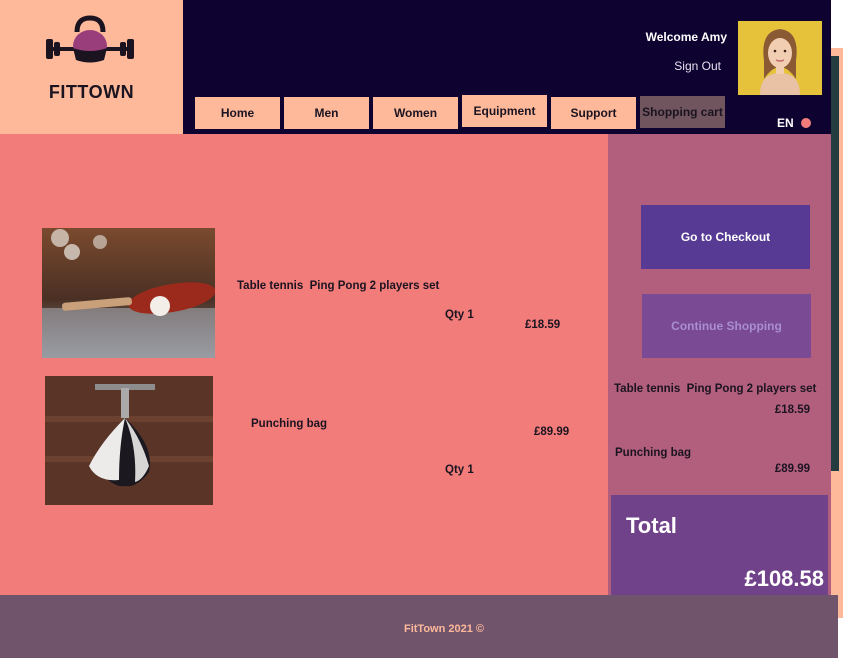 The height and width of the screenshot is (658, 843). I want to click on brand-name: FITTOWN, so click(91, 92).